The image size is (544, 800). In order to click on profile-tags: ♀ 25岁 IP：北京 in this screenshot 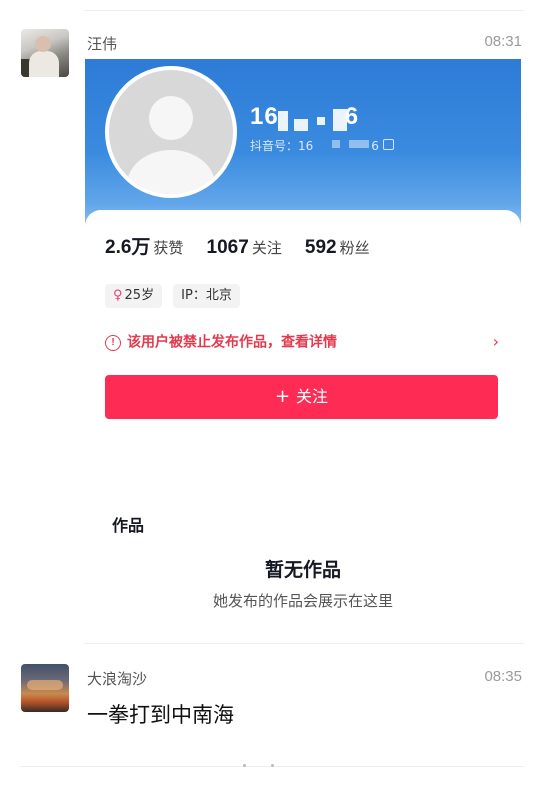, I will do `click(175, 296)`.